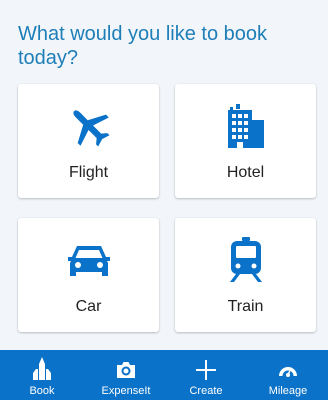 The height and width of the screenshot is (400, 328). What do you see at coordinates (245, 172) in the screenshot?
I see `hotel-label: Hotel` at bounding box center [245, 172].